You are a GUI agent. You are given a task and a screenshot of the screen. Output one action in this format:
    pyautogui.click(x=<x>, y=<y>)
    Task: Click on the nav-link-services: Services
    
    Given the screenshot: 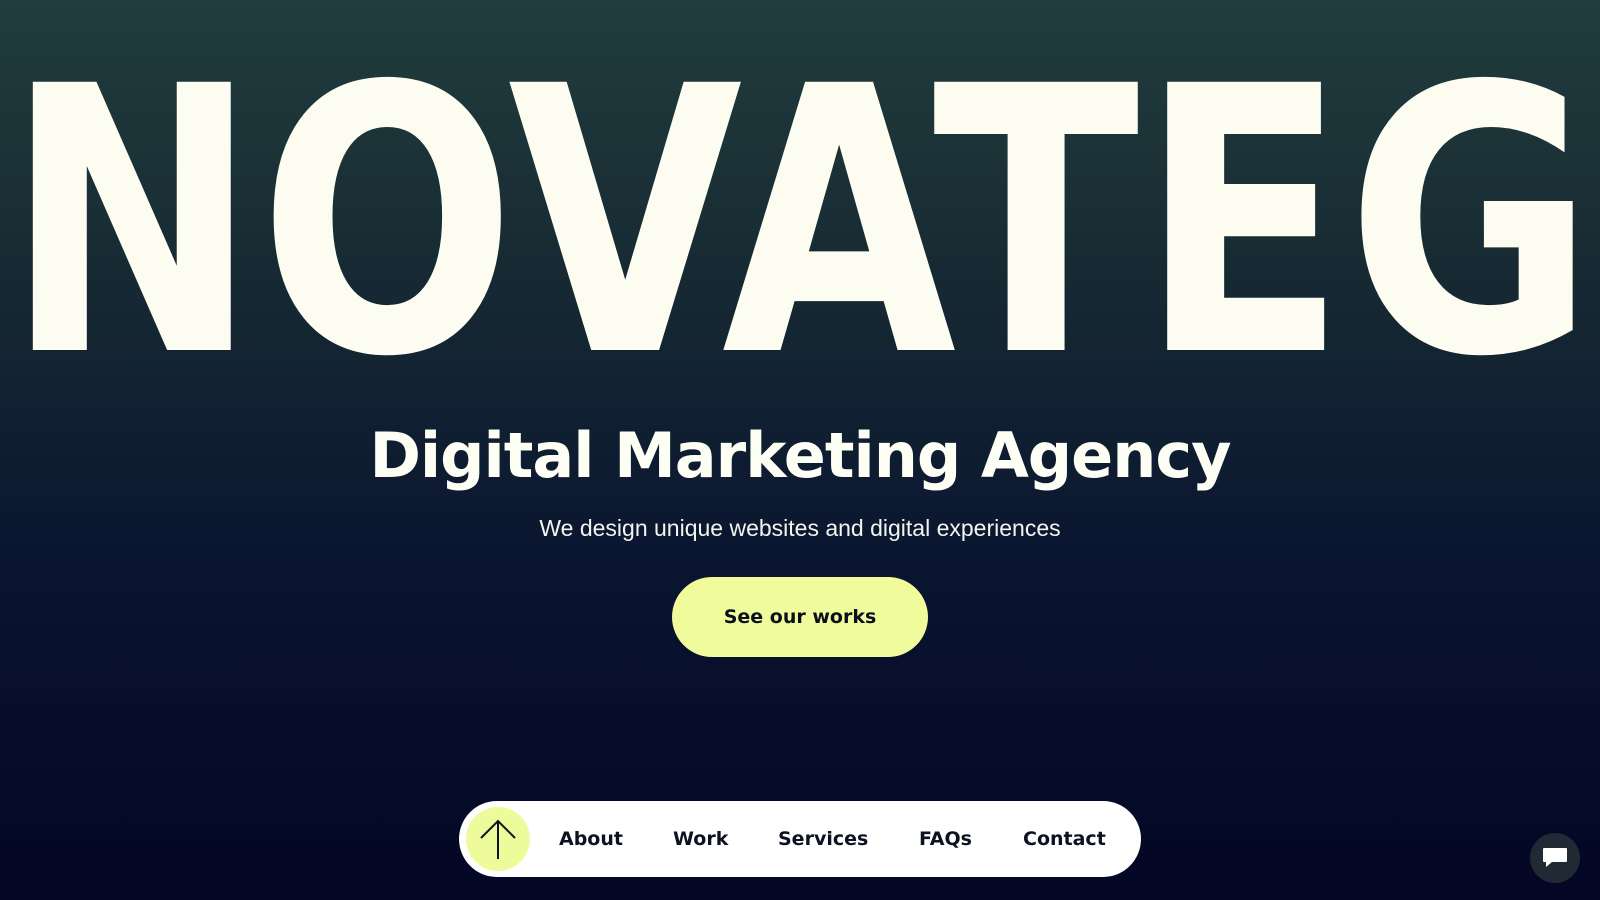 What is the action you would take?
    pyautogui.click(x=823, y=839)
    